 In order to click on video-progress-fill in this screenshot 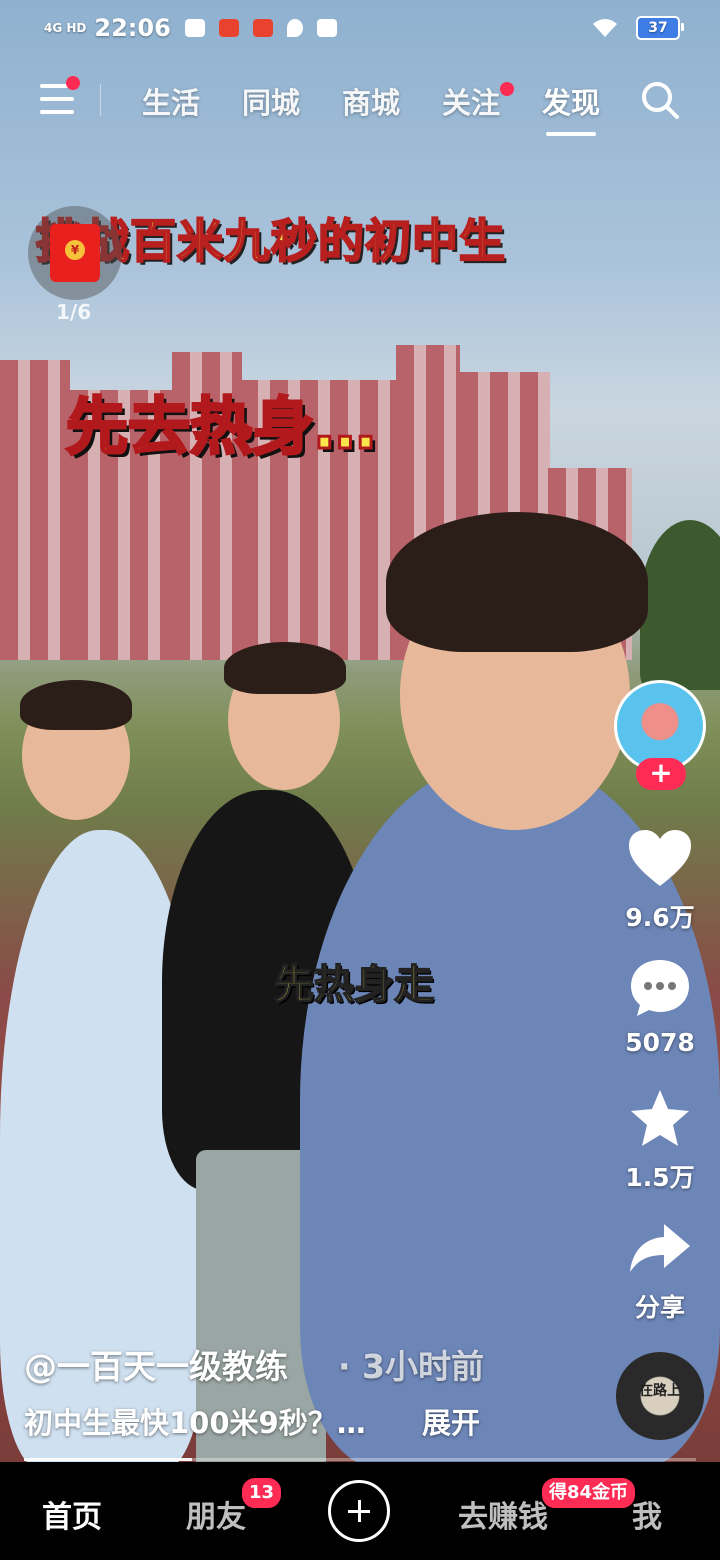, I will do `click(108, 1459)`.